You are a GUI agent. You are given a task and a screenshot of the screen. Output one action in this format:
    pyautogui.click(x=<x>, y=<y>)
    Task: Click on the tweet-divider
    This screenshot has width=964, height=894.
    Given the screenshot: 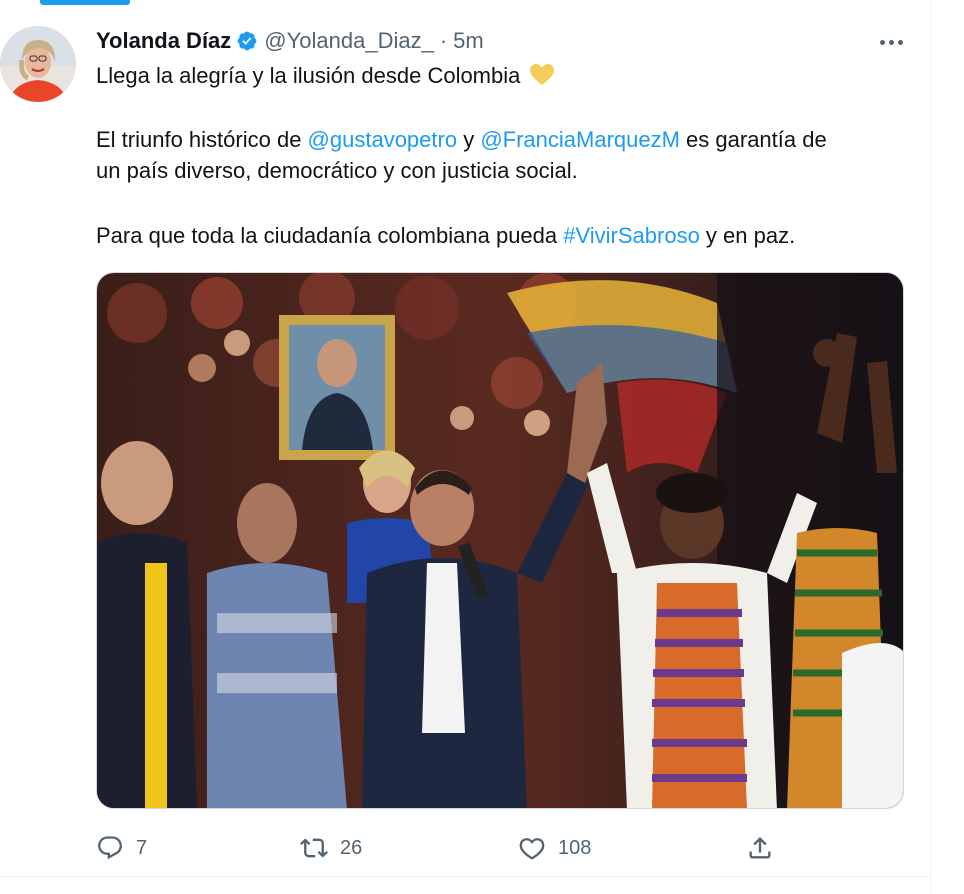 What is the action you would take?
    pyautogui.click(x=466, y=876)
    